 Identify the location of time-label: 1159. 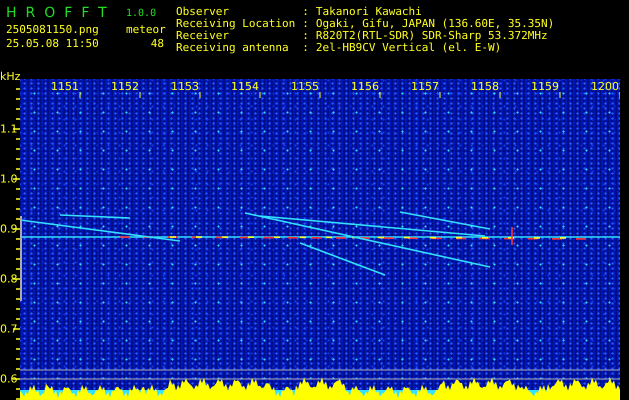
(545, 86).